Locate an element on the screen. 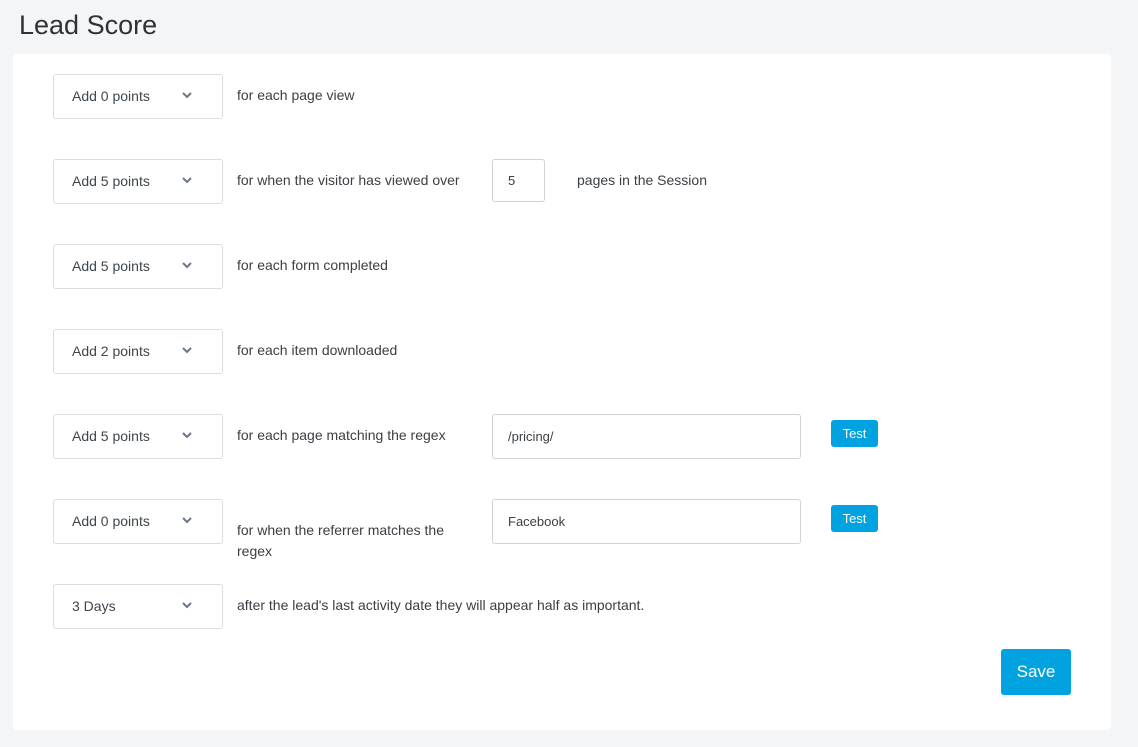  rule-label: for when the visitor has viewed over is located at coordinates (348, 180).